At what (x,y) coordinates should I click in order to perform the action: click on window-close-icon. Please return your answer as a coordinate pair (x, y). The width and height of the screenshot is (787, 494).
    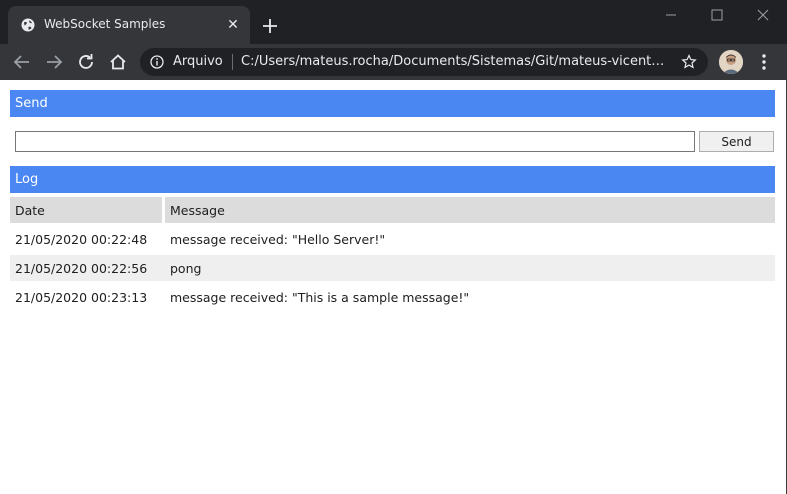
    Looking at the image, I should click on (763, 15).